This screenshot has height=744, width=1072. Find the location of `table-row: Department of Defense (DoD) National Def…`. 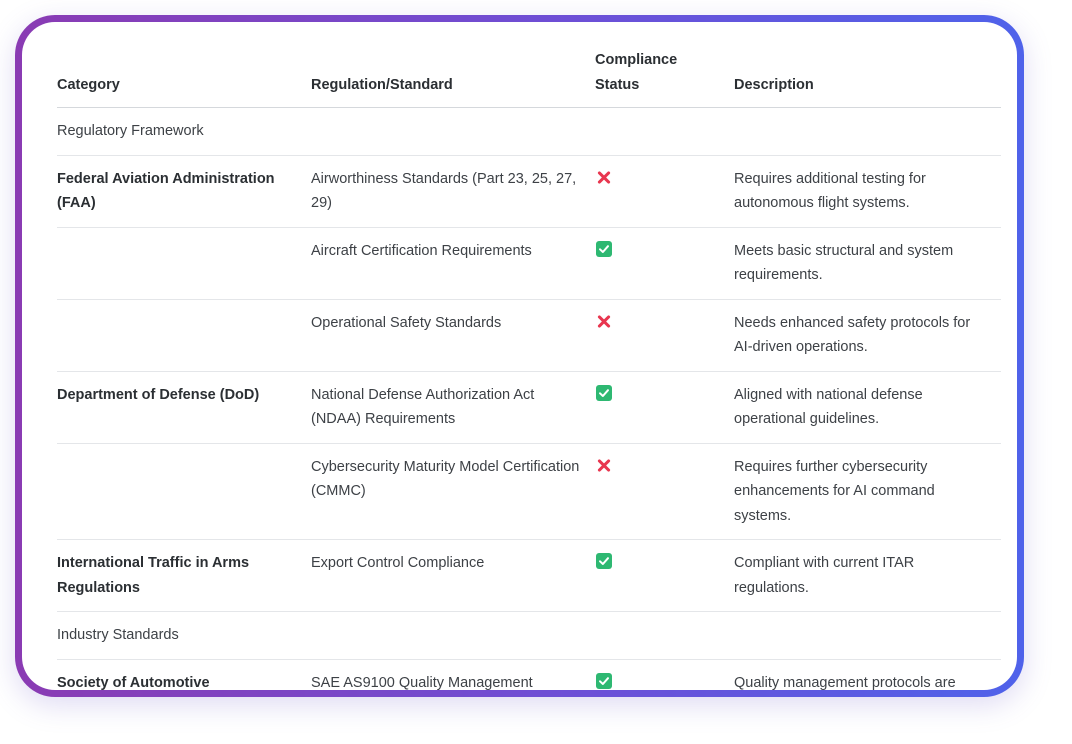

table-row: Department of Defense (DoD) National Def… is located at coordinates (529, 407).